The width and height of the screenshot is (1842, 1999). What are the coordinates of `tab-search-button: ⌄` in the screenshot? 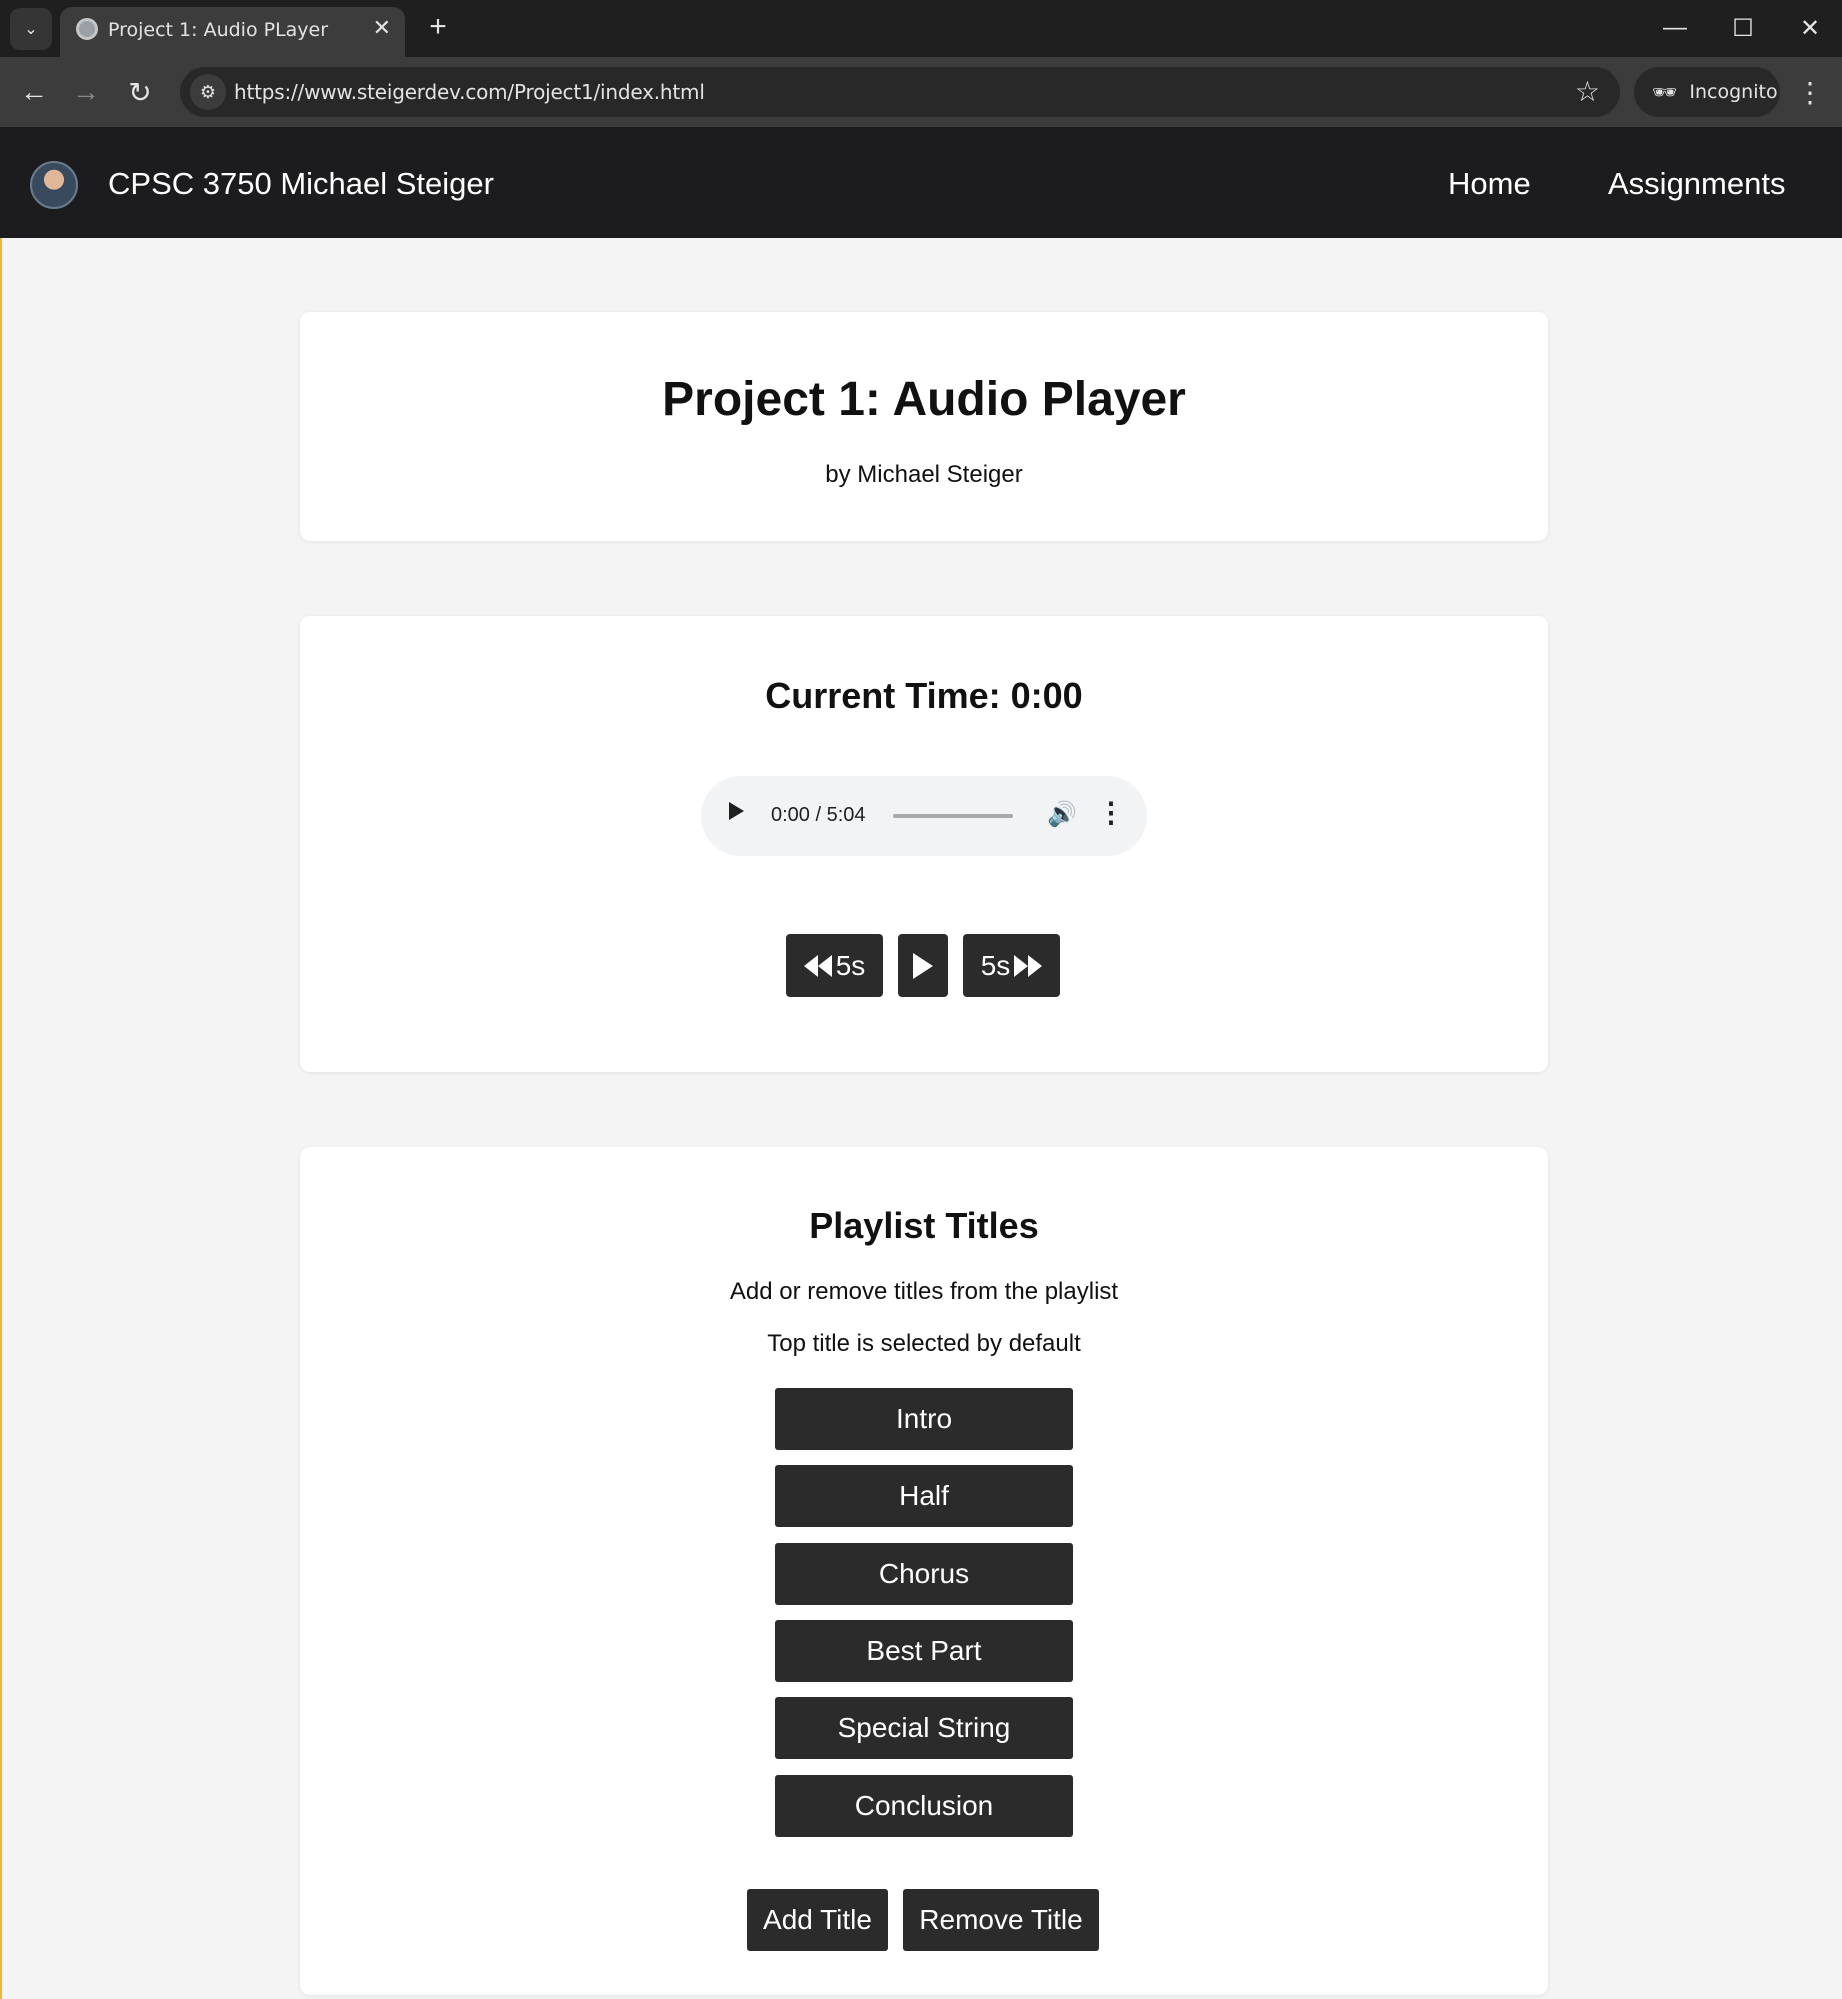 It's located at (31, 29).